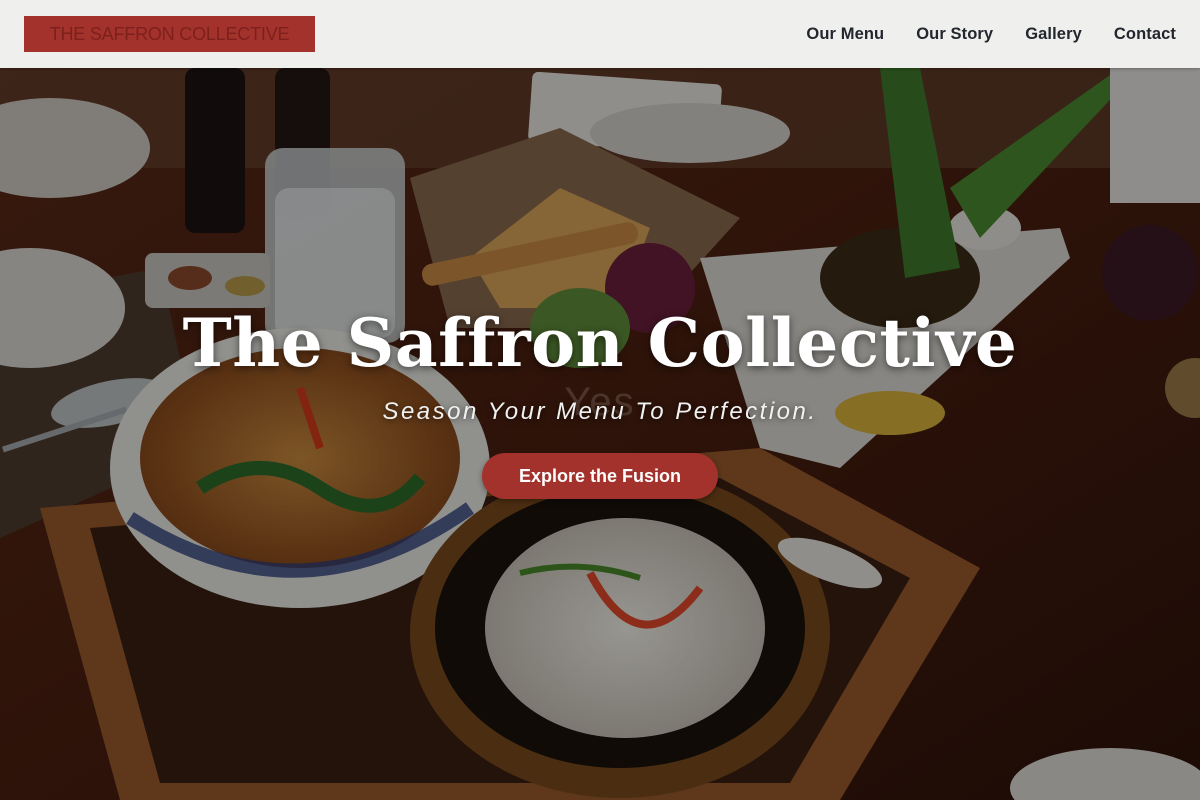 The width and height of the screenshot is (1200, 800). Describe the element at coordinates (1145, 34) in the screenshot. I see `nav-link-contact: Contact` at that location.